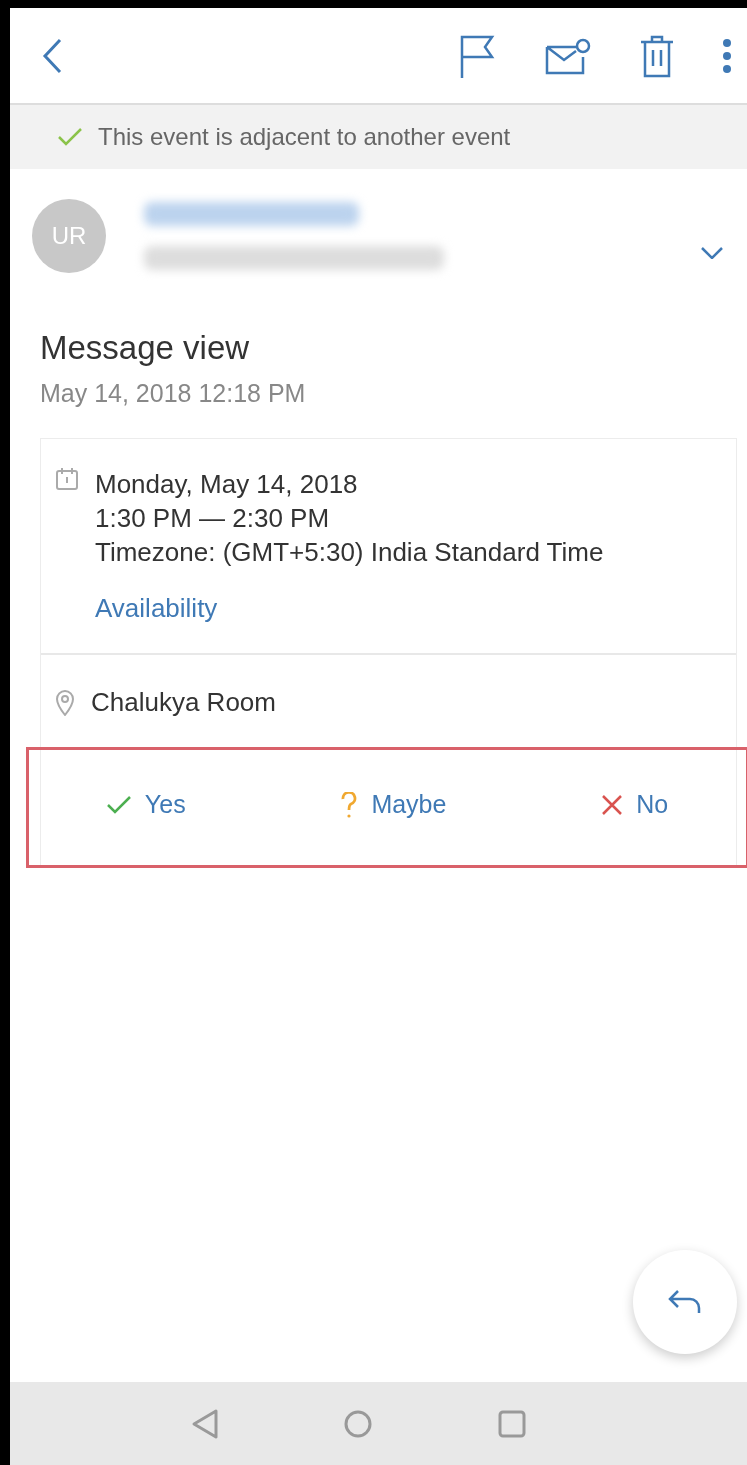  I want to click on message-date: May 14, 2018 12:18 PM, so click(173, 393).